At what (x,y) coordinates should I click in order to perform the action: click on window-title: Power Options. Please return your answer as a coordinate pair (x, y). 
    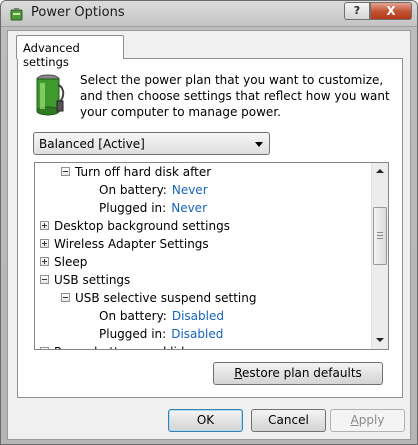
    Looking at the image, I should click on (78, 12).